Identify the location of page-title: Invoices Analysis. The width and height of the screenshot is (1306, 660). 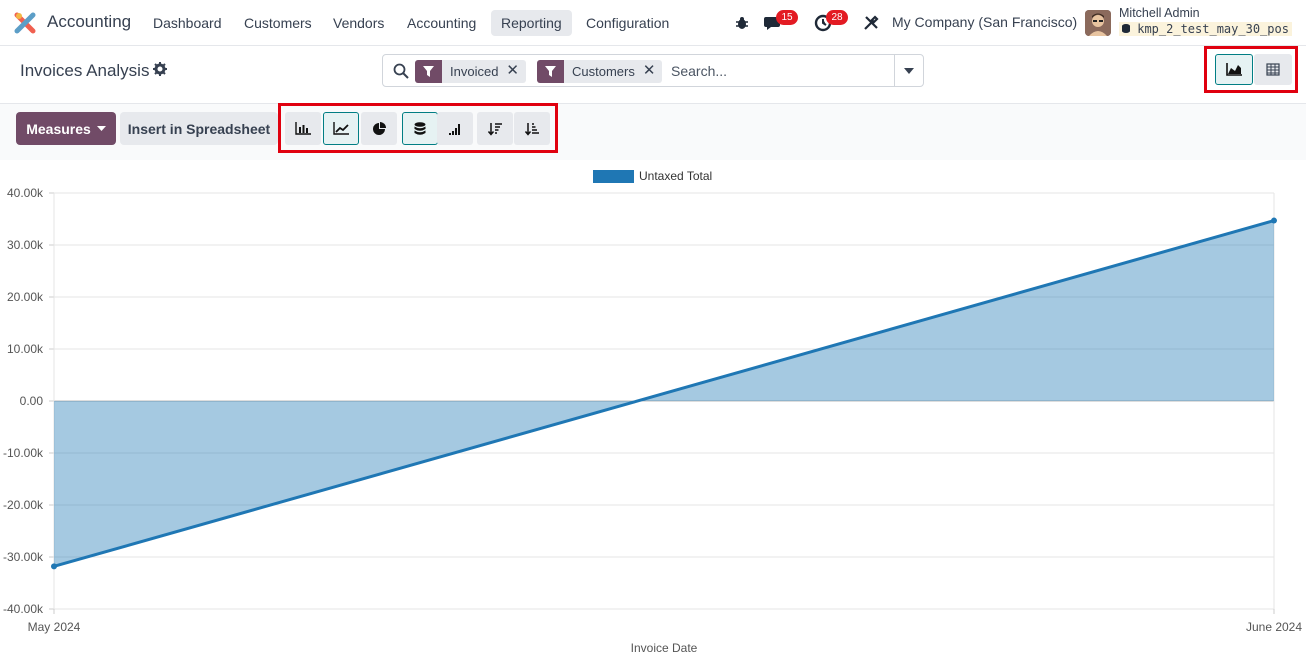
(85, 70).